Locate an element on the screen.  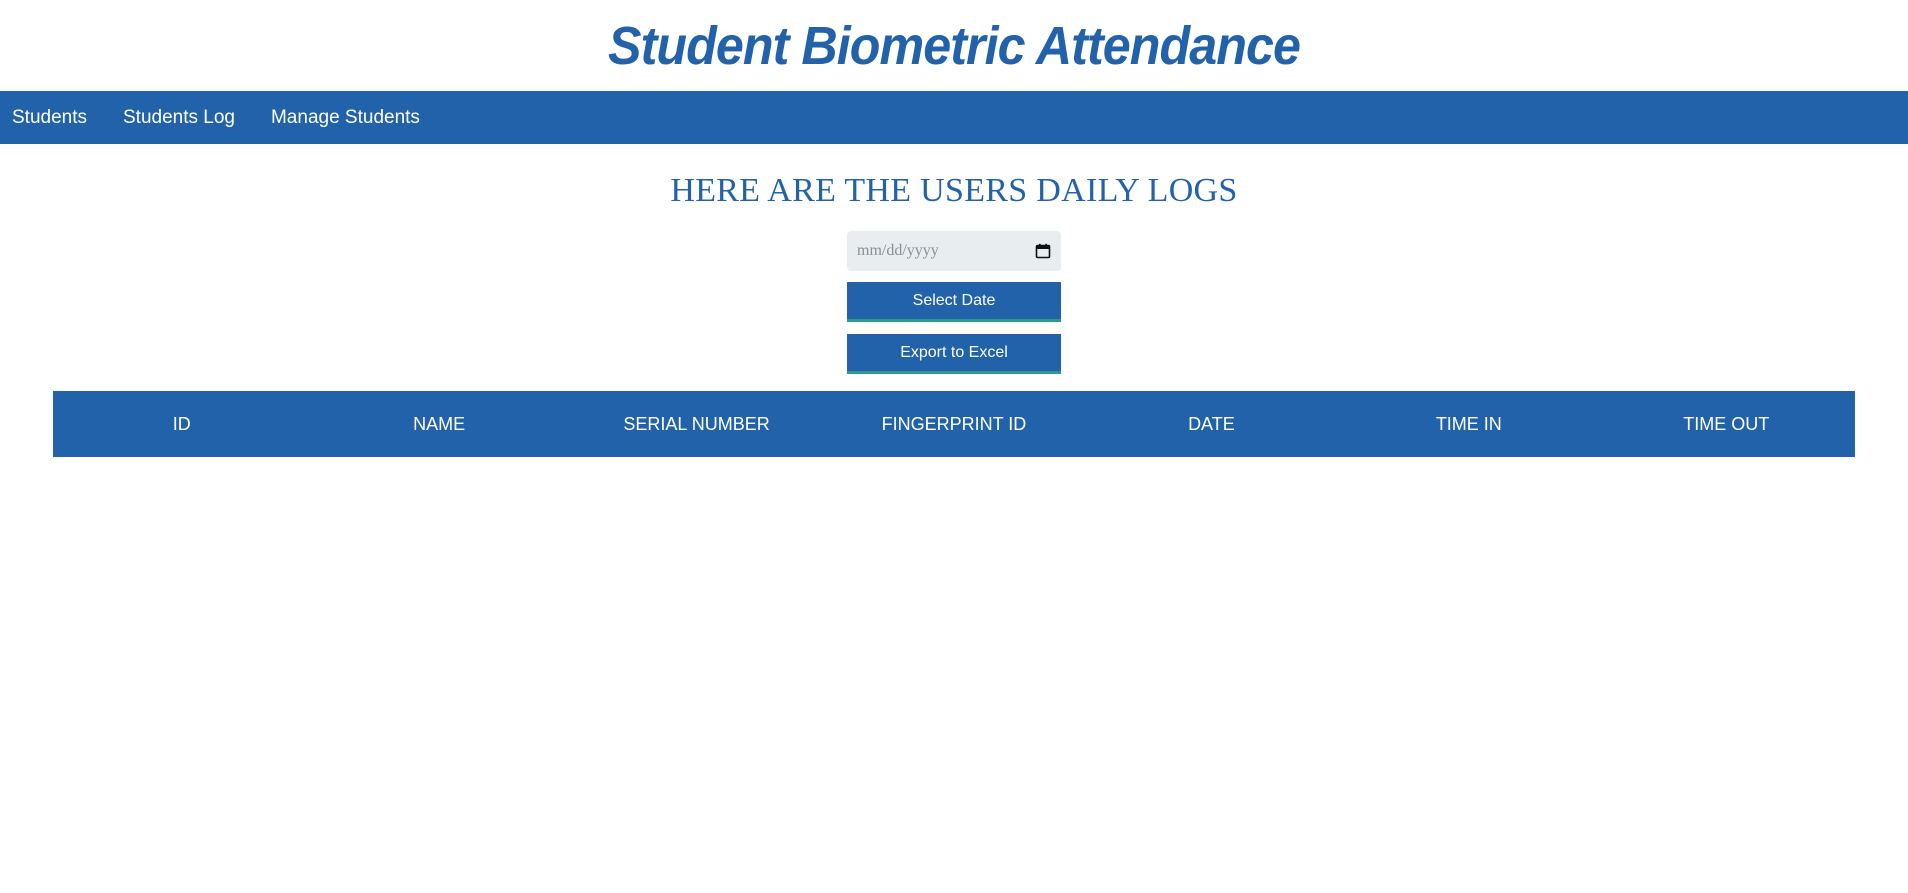
export-to-excel-button: Export to Excel is located at coordinates (954, 354).